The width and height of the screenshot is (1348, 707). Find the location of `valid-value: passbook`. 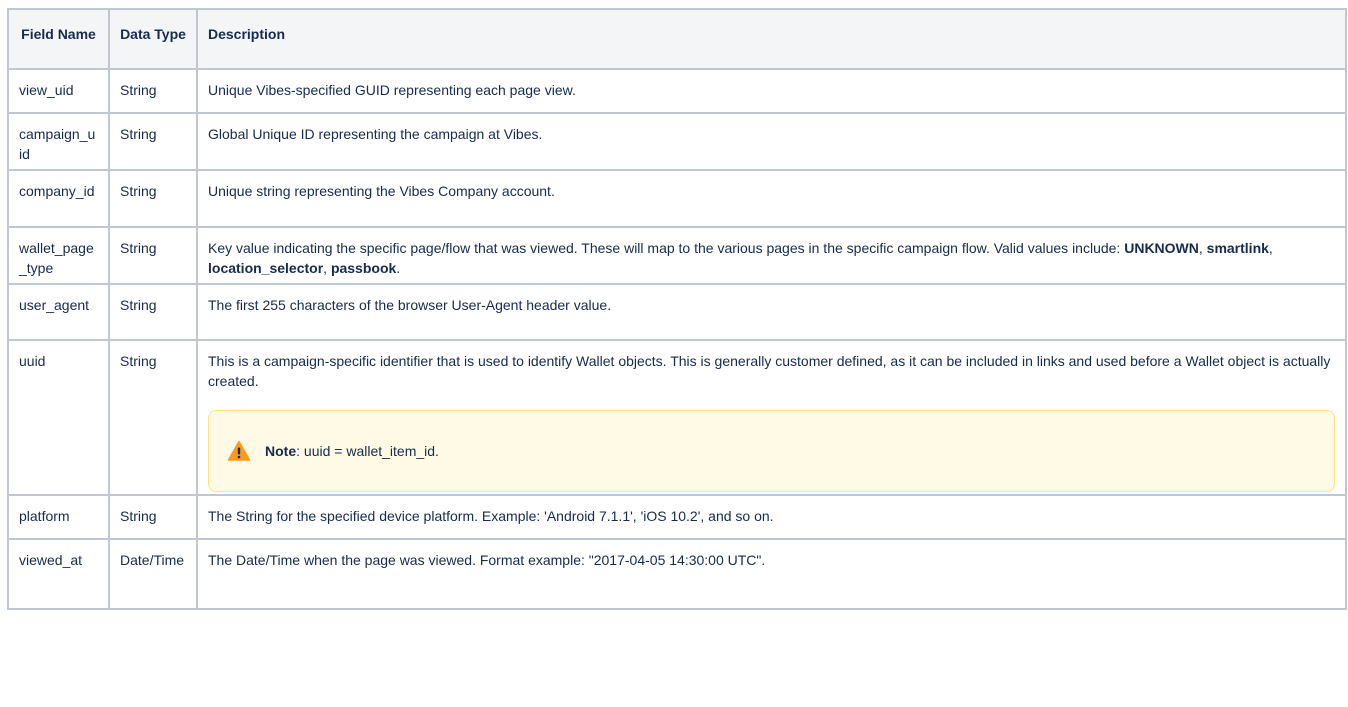

valid-value: passbook is located at coordinates (363, 268).